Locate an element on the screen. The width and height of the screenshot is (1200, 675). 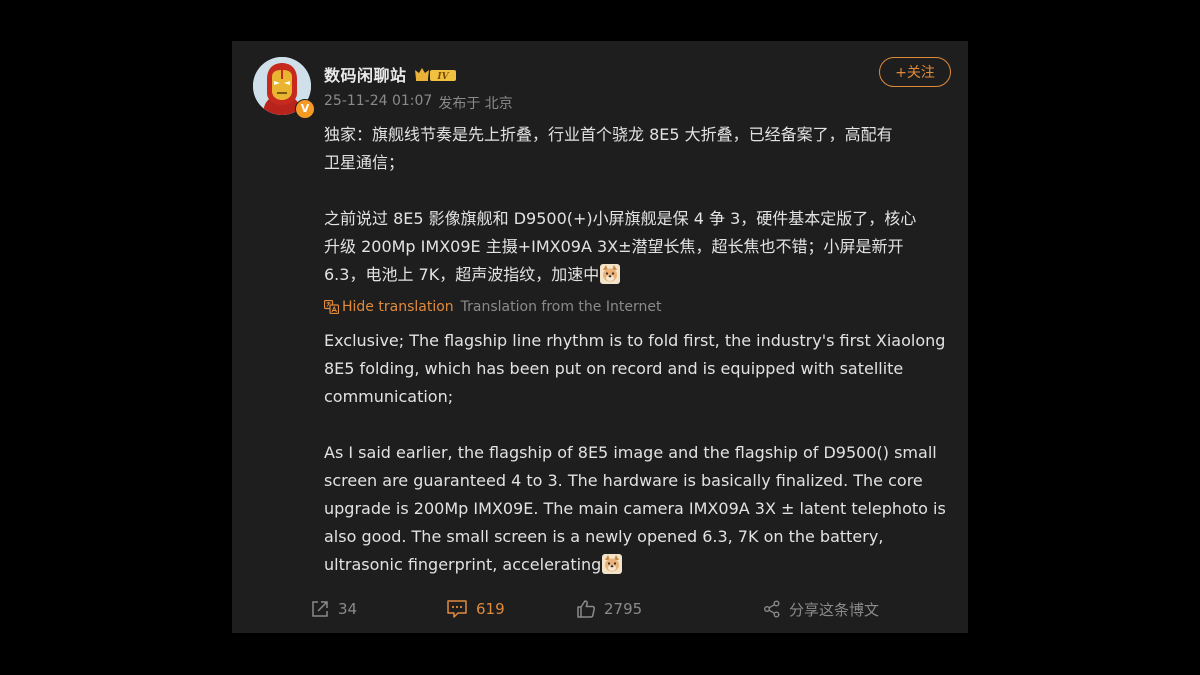
follow-button: +关注 is located at coordinates (915, 72).